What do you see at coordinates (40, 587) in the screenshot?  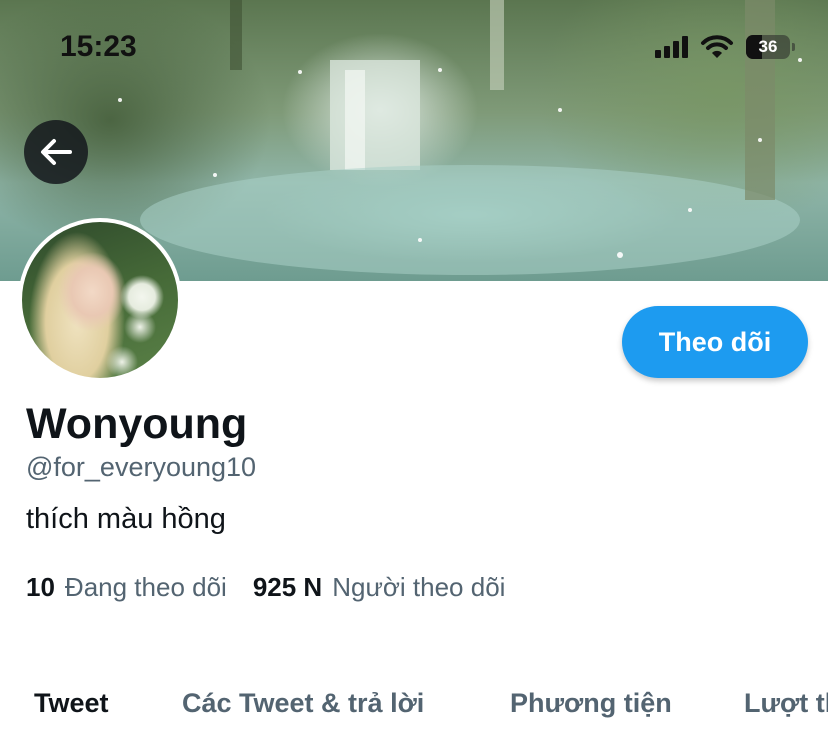 I see `following-count: 10` at bounding box center [40, 587].